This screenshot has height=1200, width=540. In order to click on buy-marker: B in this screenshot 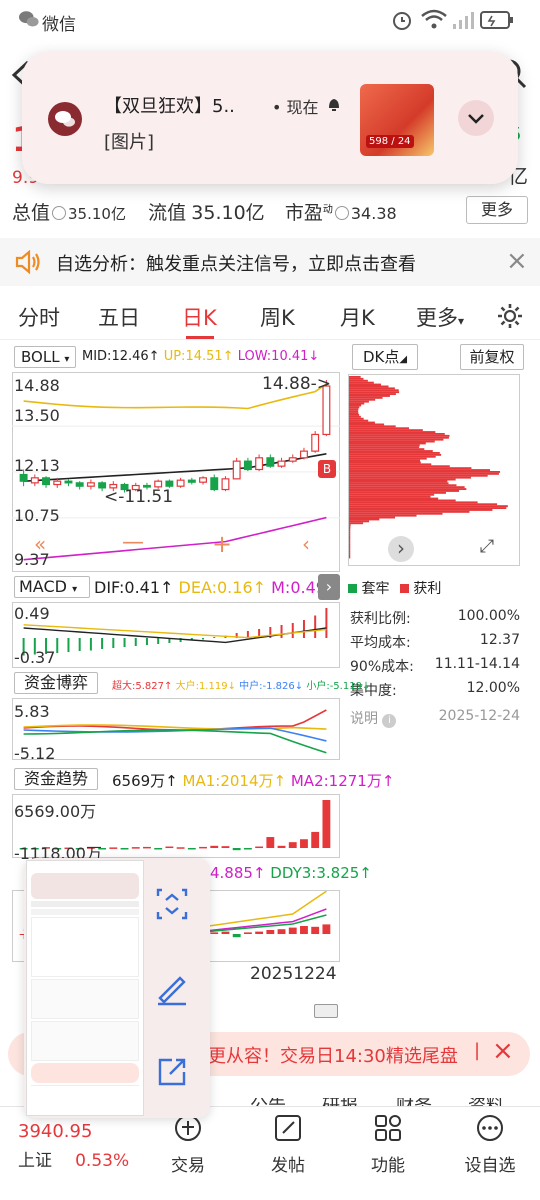, I will do `click(327, 469)`.